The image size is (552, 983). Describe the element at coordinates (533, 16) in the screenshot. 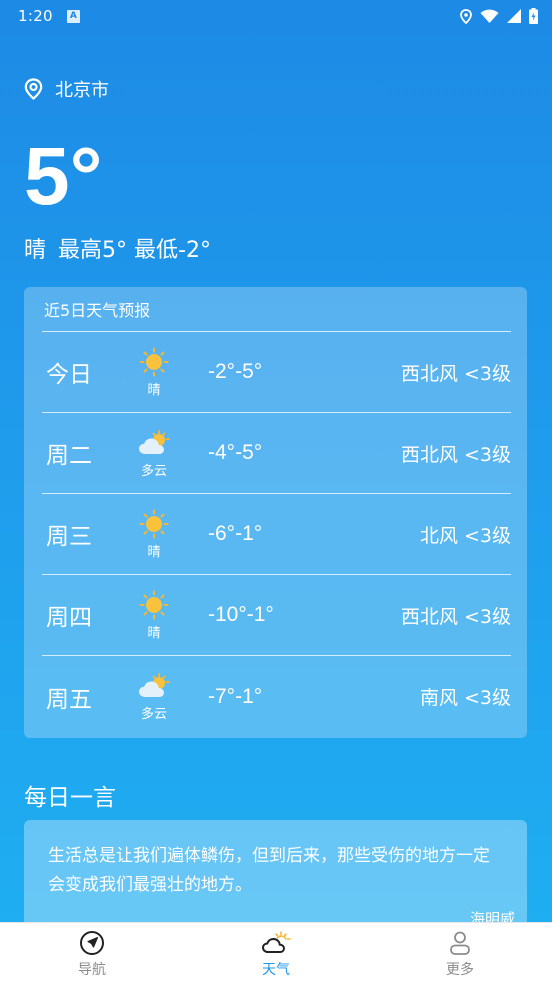

I see `battery-icon` at that location.